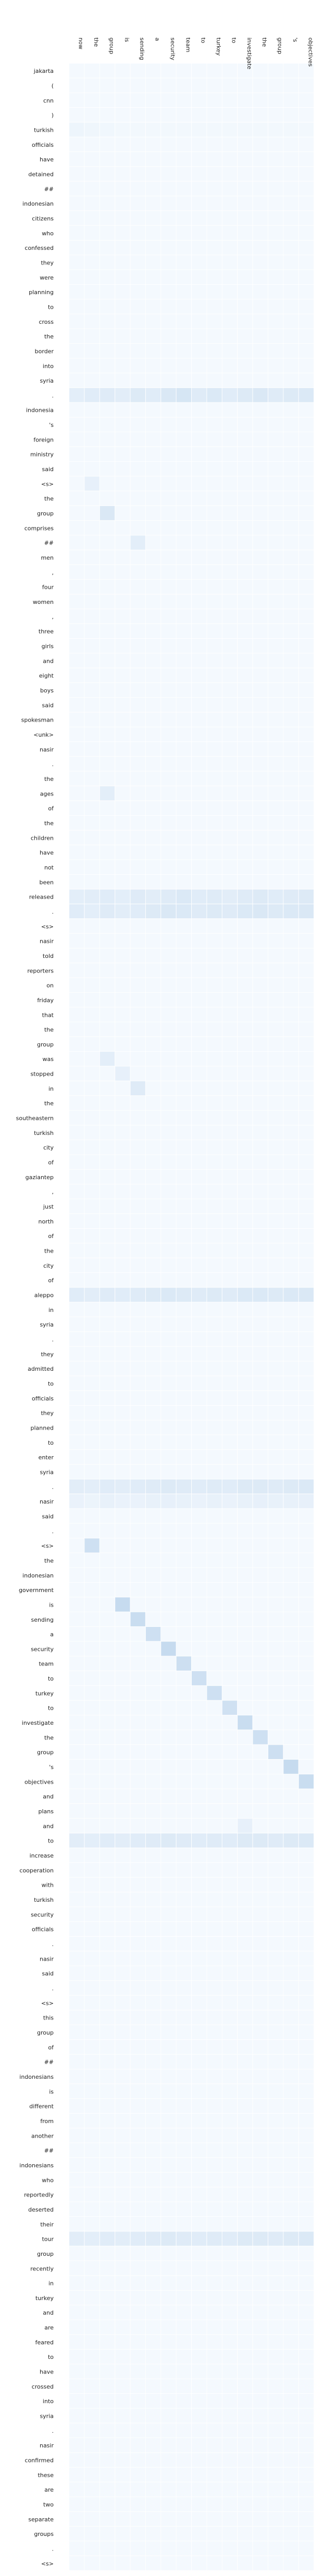 This screenshot has height=2576, width=323. Describe the element at coordinates (48, 100) in the screenshot. I see `y-tick-label: cnn` at that location.